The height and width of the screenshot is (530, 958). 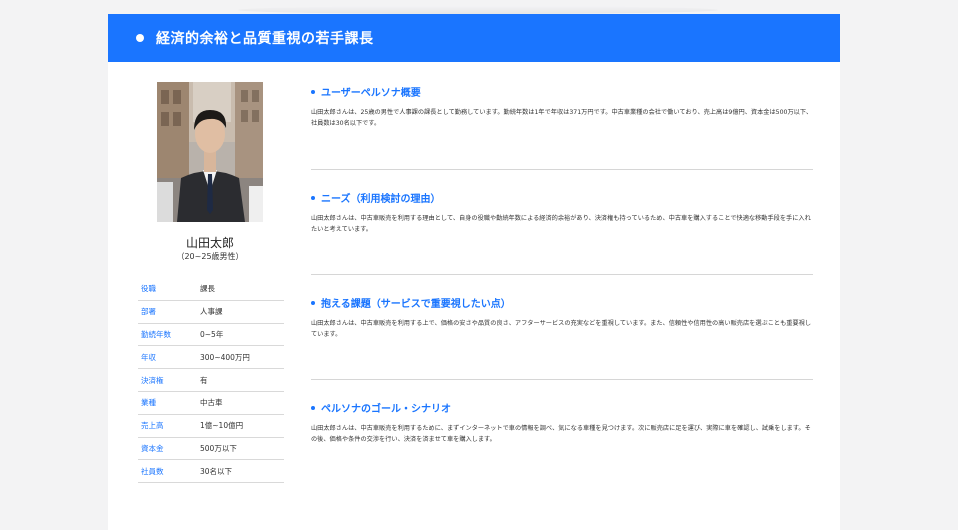 I want to click on section-title-text: ニーズ（利用検討の理由）, so click(x=381, y=199).